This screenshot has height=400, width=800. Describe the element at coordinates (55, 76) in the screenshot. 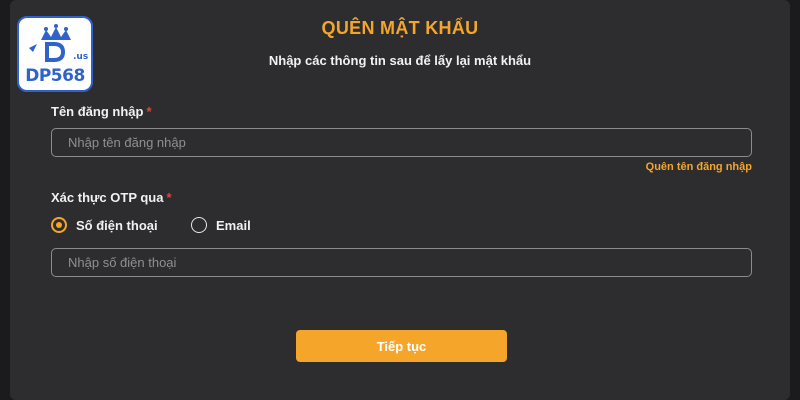

I see `logo-text: DP568` at that location.